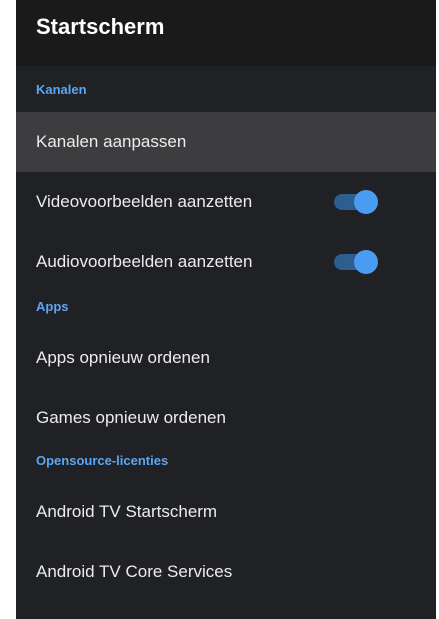 The image size is (439, 619). Describe the element at coordinates (134, 571) in the screenshot. I see `menu-item-label: Android TV Core Services` at that location.